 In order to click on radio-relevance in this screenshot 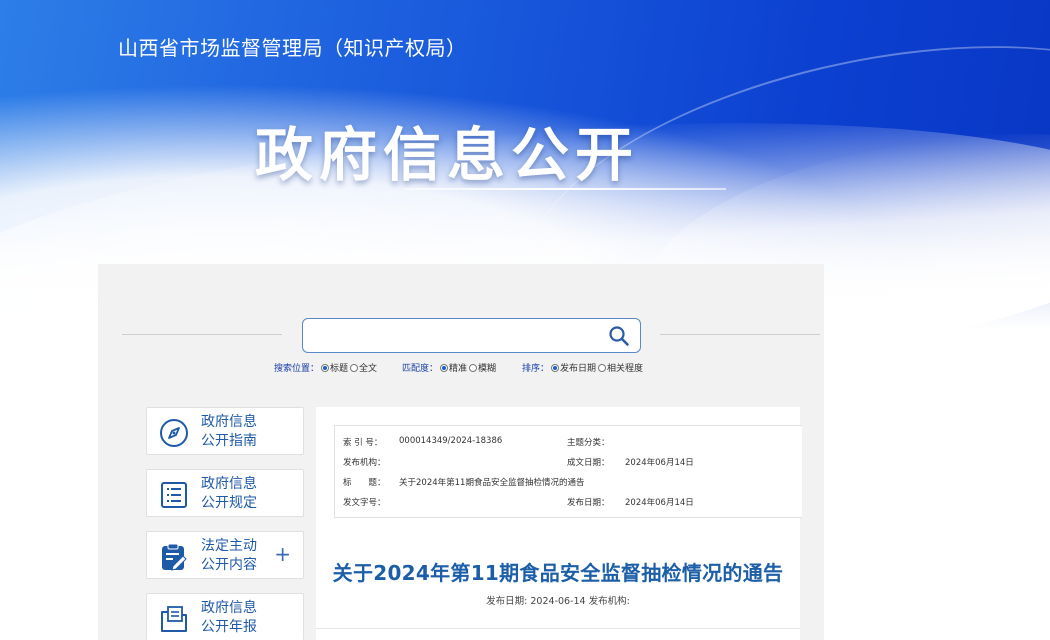, I will do `click(602, 368)`.